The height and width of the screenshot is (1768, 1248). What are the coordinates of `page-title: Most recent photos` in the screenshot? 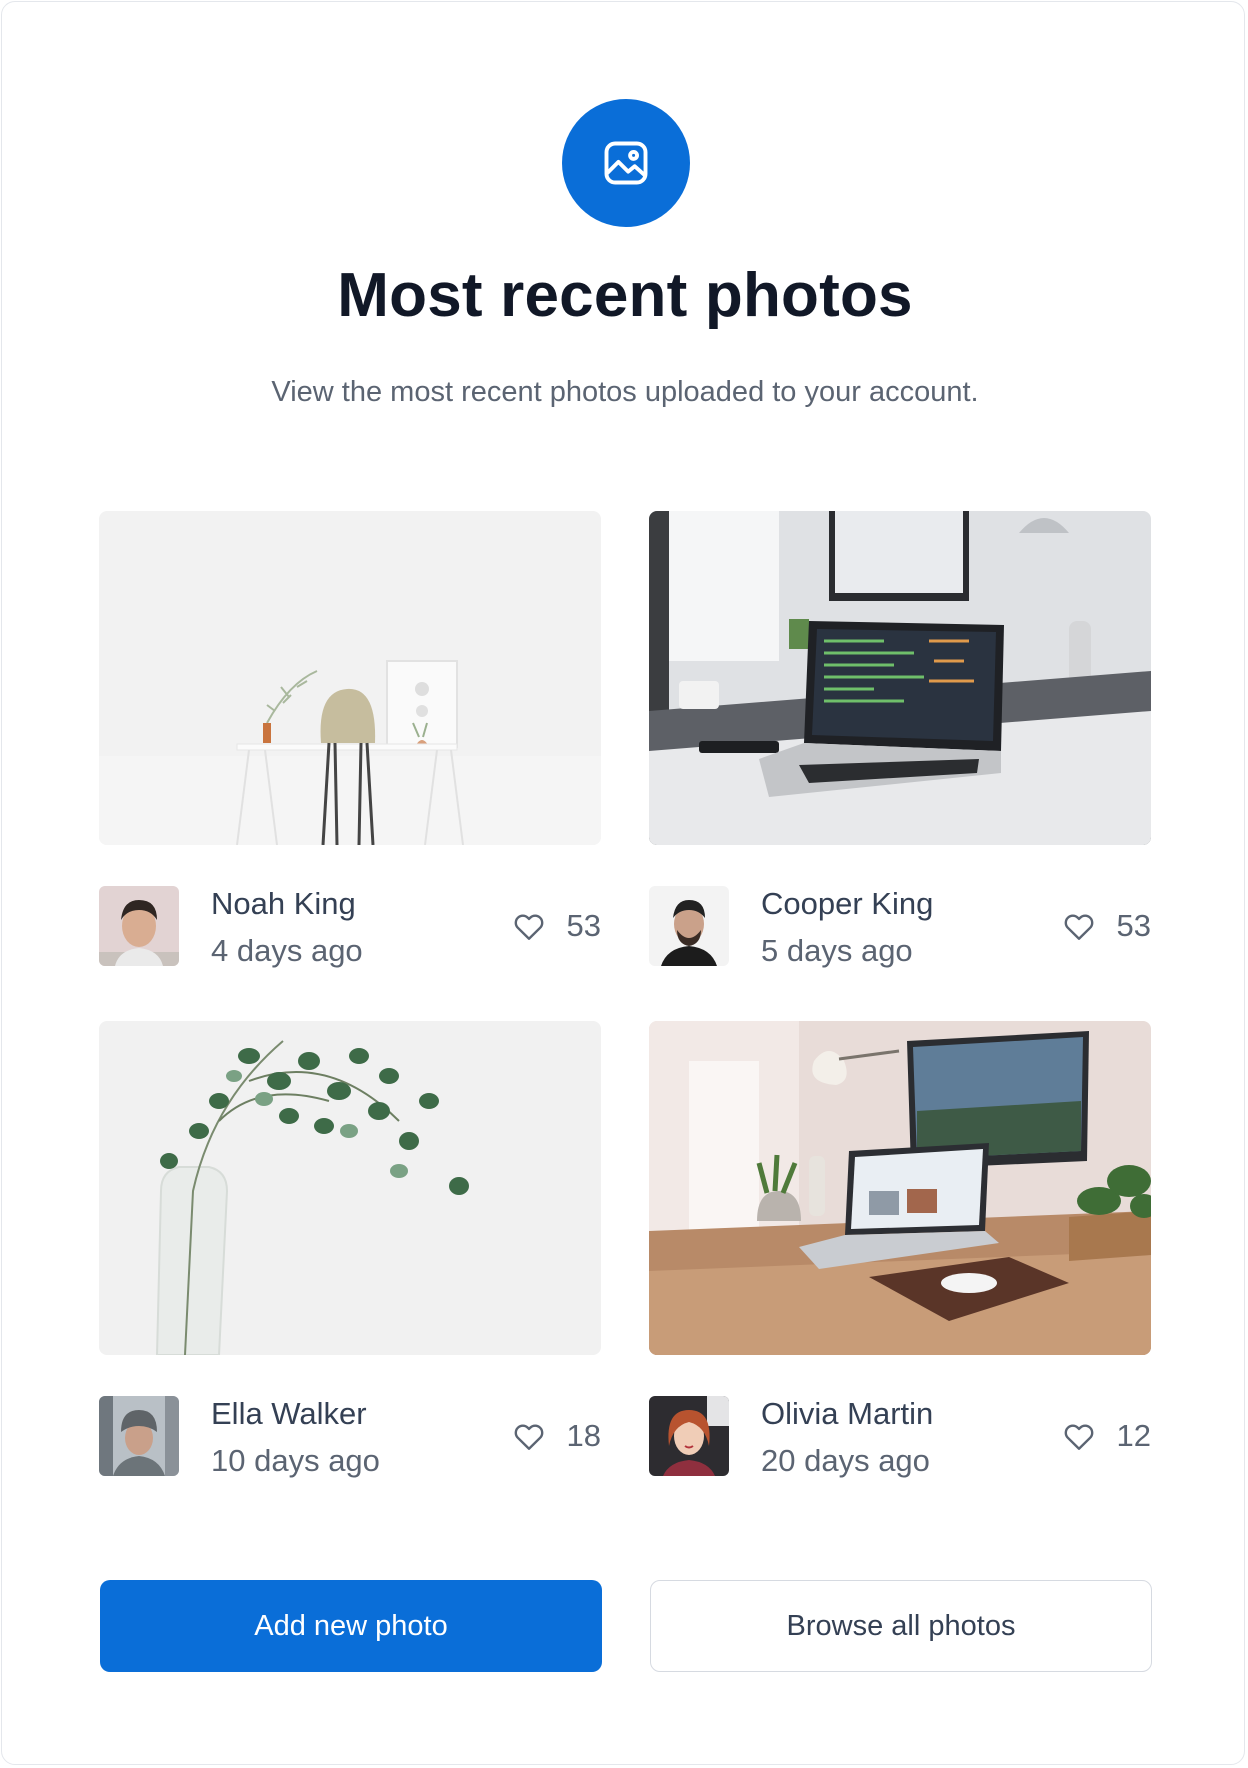 It's located at (625, 295).